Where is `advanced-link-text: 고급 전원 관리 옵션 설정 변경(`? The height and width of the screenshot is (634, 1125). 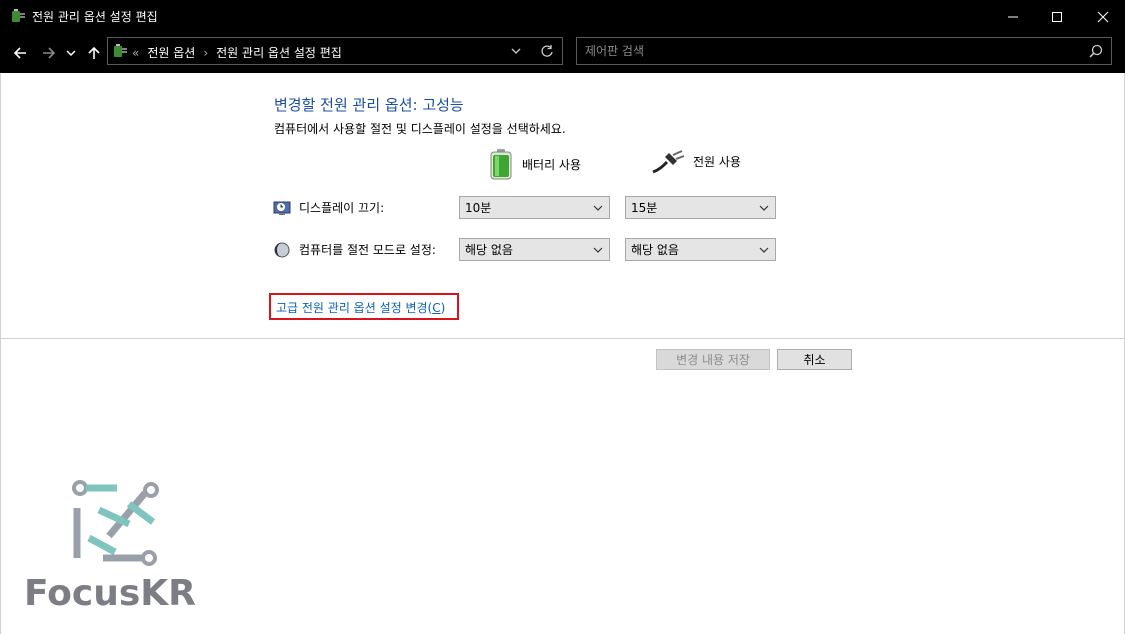
advanced-link-text: 고급 전원 관리 옵션 설정 변경( is located at coordinates (354, 308).